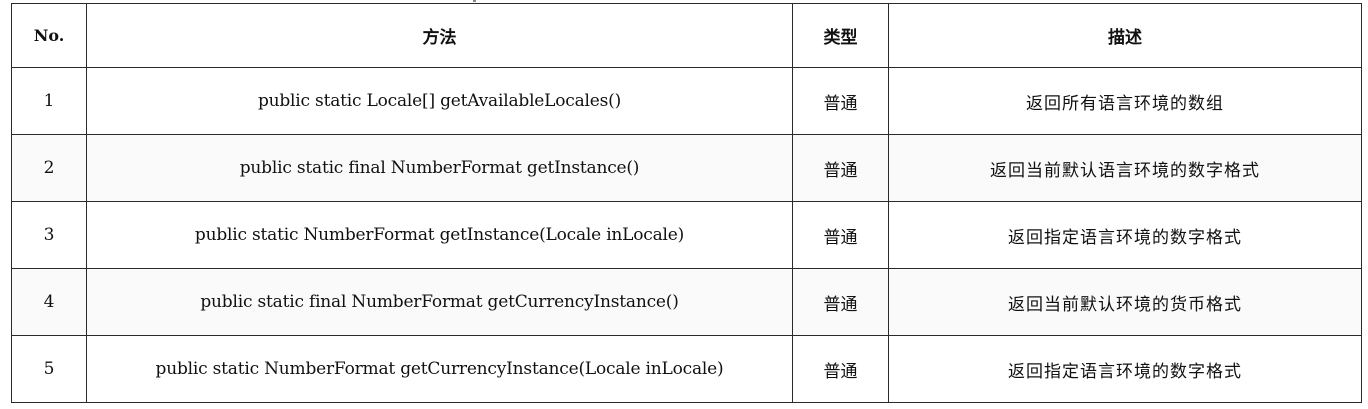 This screenshot has width=1368, height=409. What do you see at coordinates (1125, 302) in the screenshot?
I see `method-description: 返回当前默认环境的货币格式` at bounding box center [1125, 302].